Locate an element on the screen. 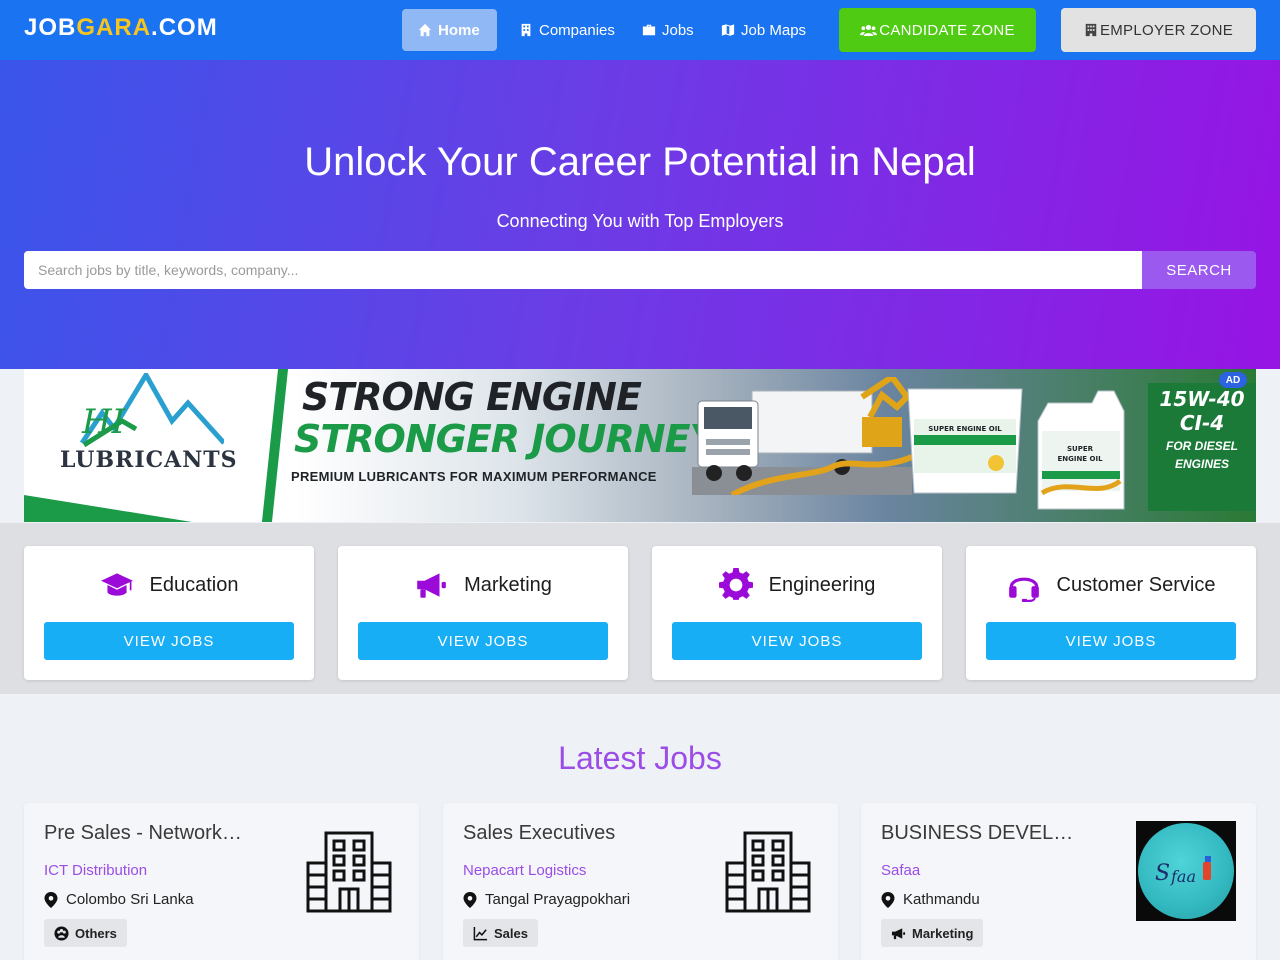 This screenshot has height=960, width=1280. logo-text-job: JOB is located at coordinates (50, 27).